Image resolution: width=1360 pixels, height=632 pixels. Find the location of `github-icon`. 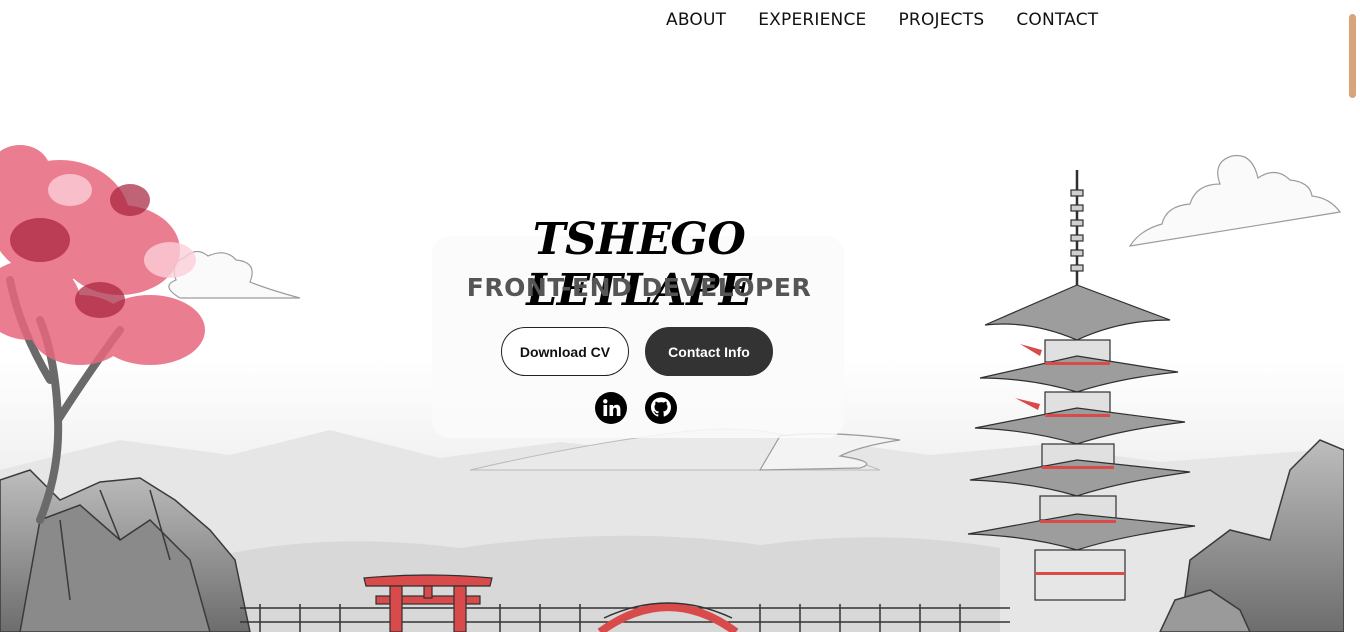

github-icon is located at coordinates (661, 408).